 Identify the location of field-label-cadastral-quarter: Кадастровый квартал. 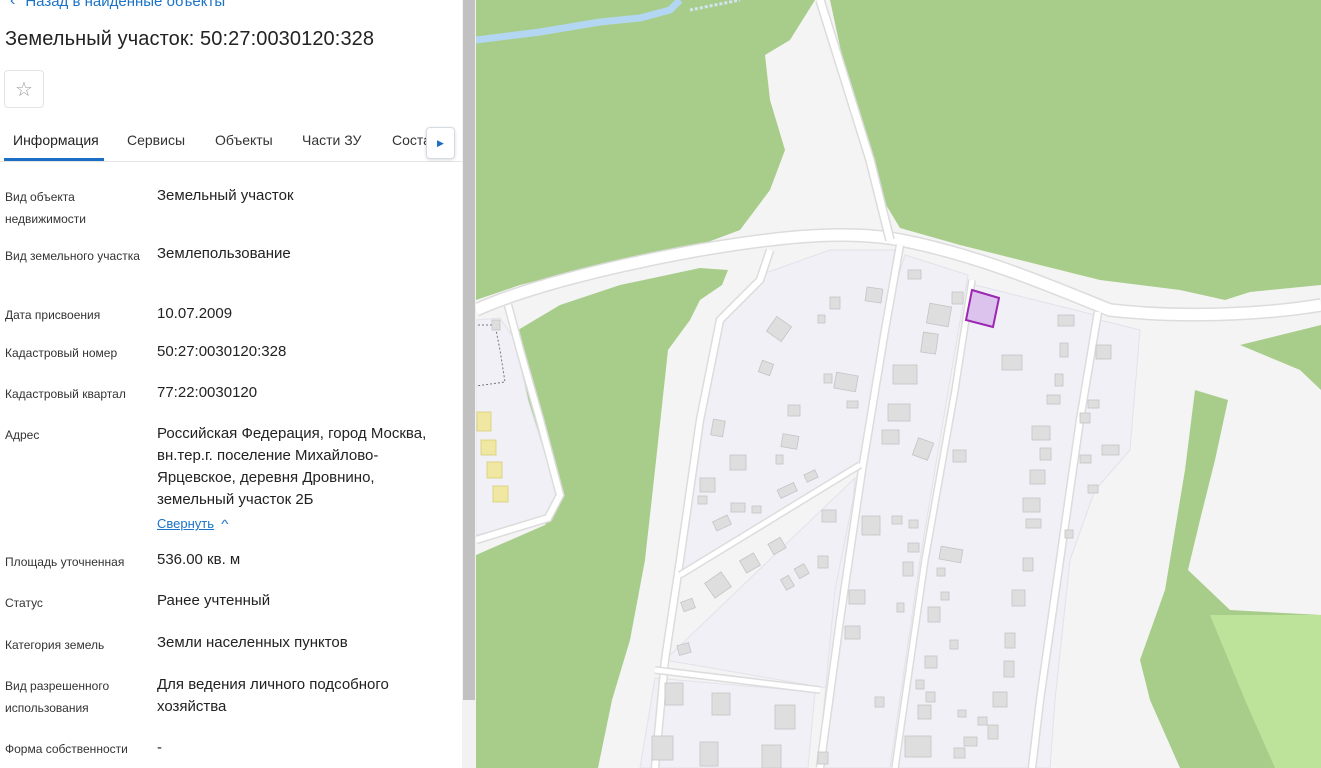
(65, 394).